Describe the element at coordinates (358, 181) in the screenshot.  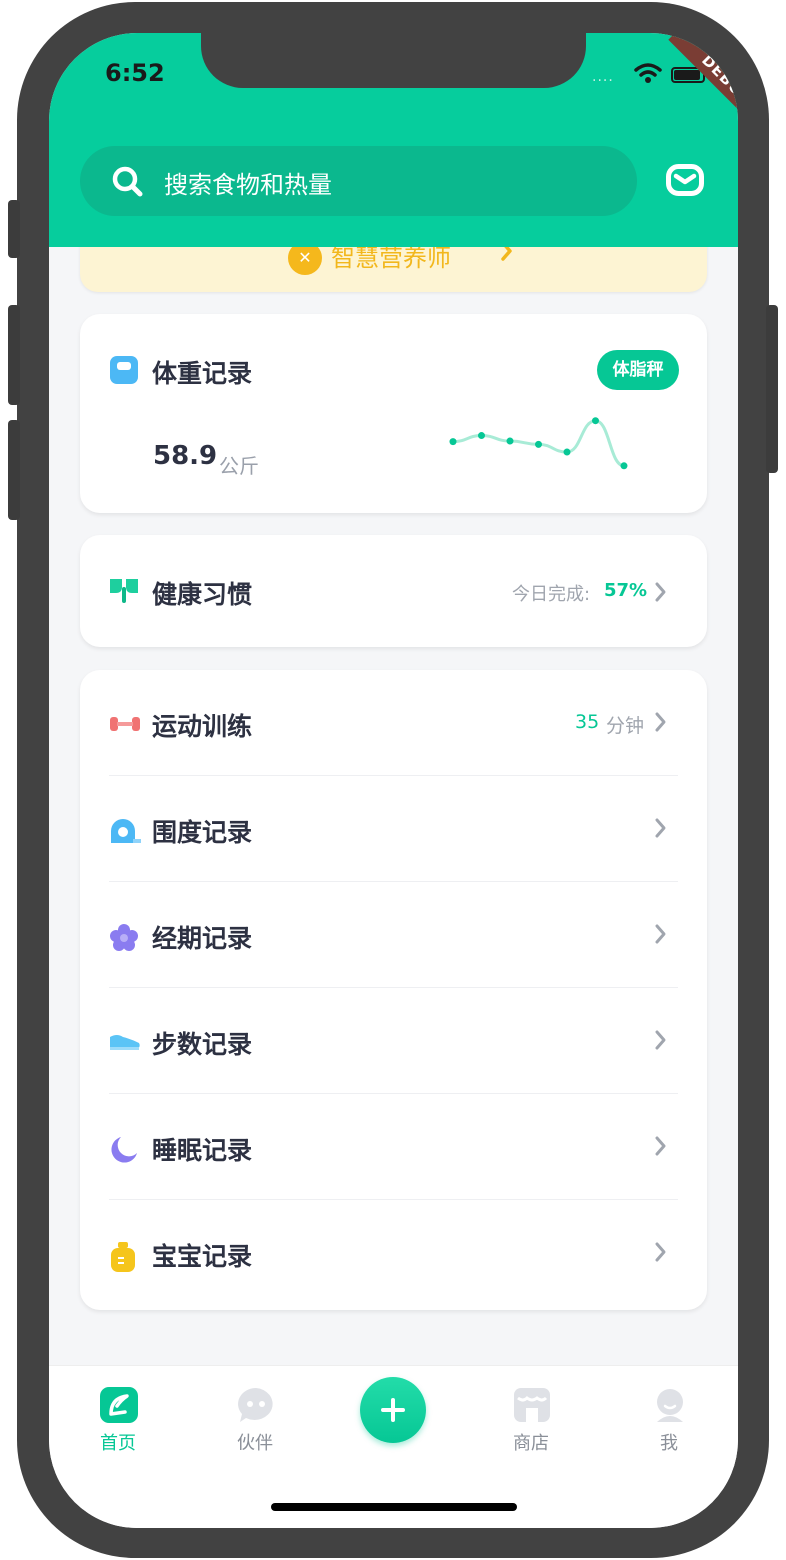
I see `search-input: 搜索食物和热量` at that location.